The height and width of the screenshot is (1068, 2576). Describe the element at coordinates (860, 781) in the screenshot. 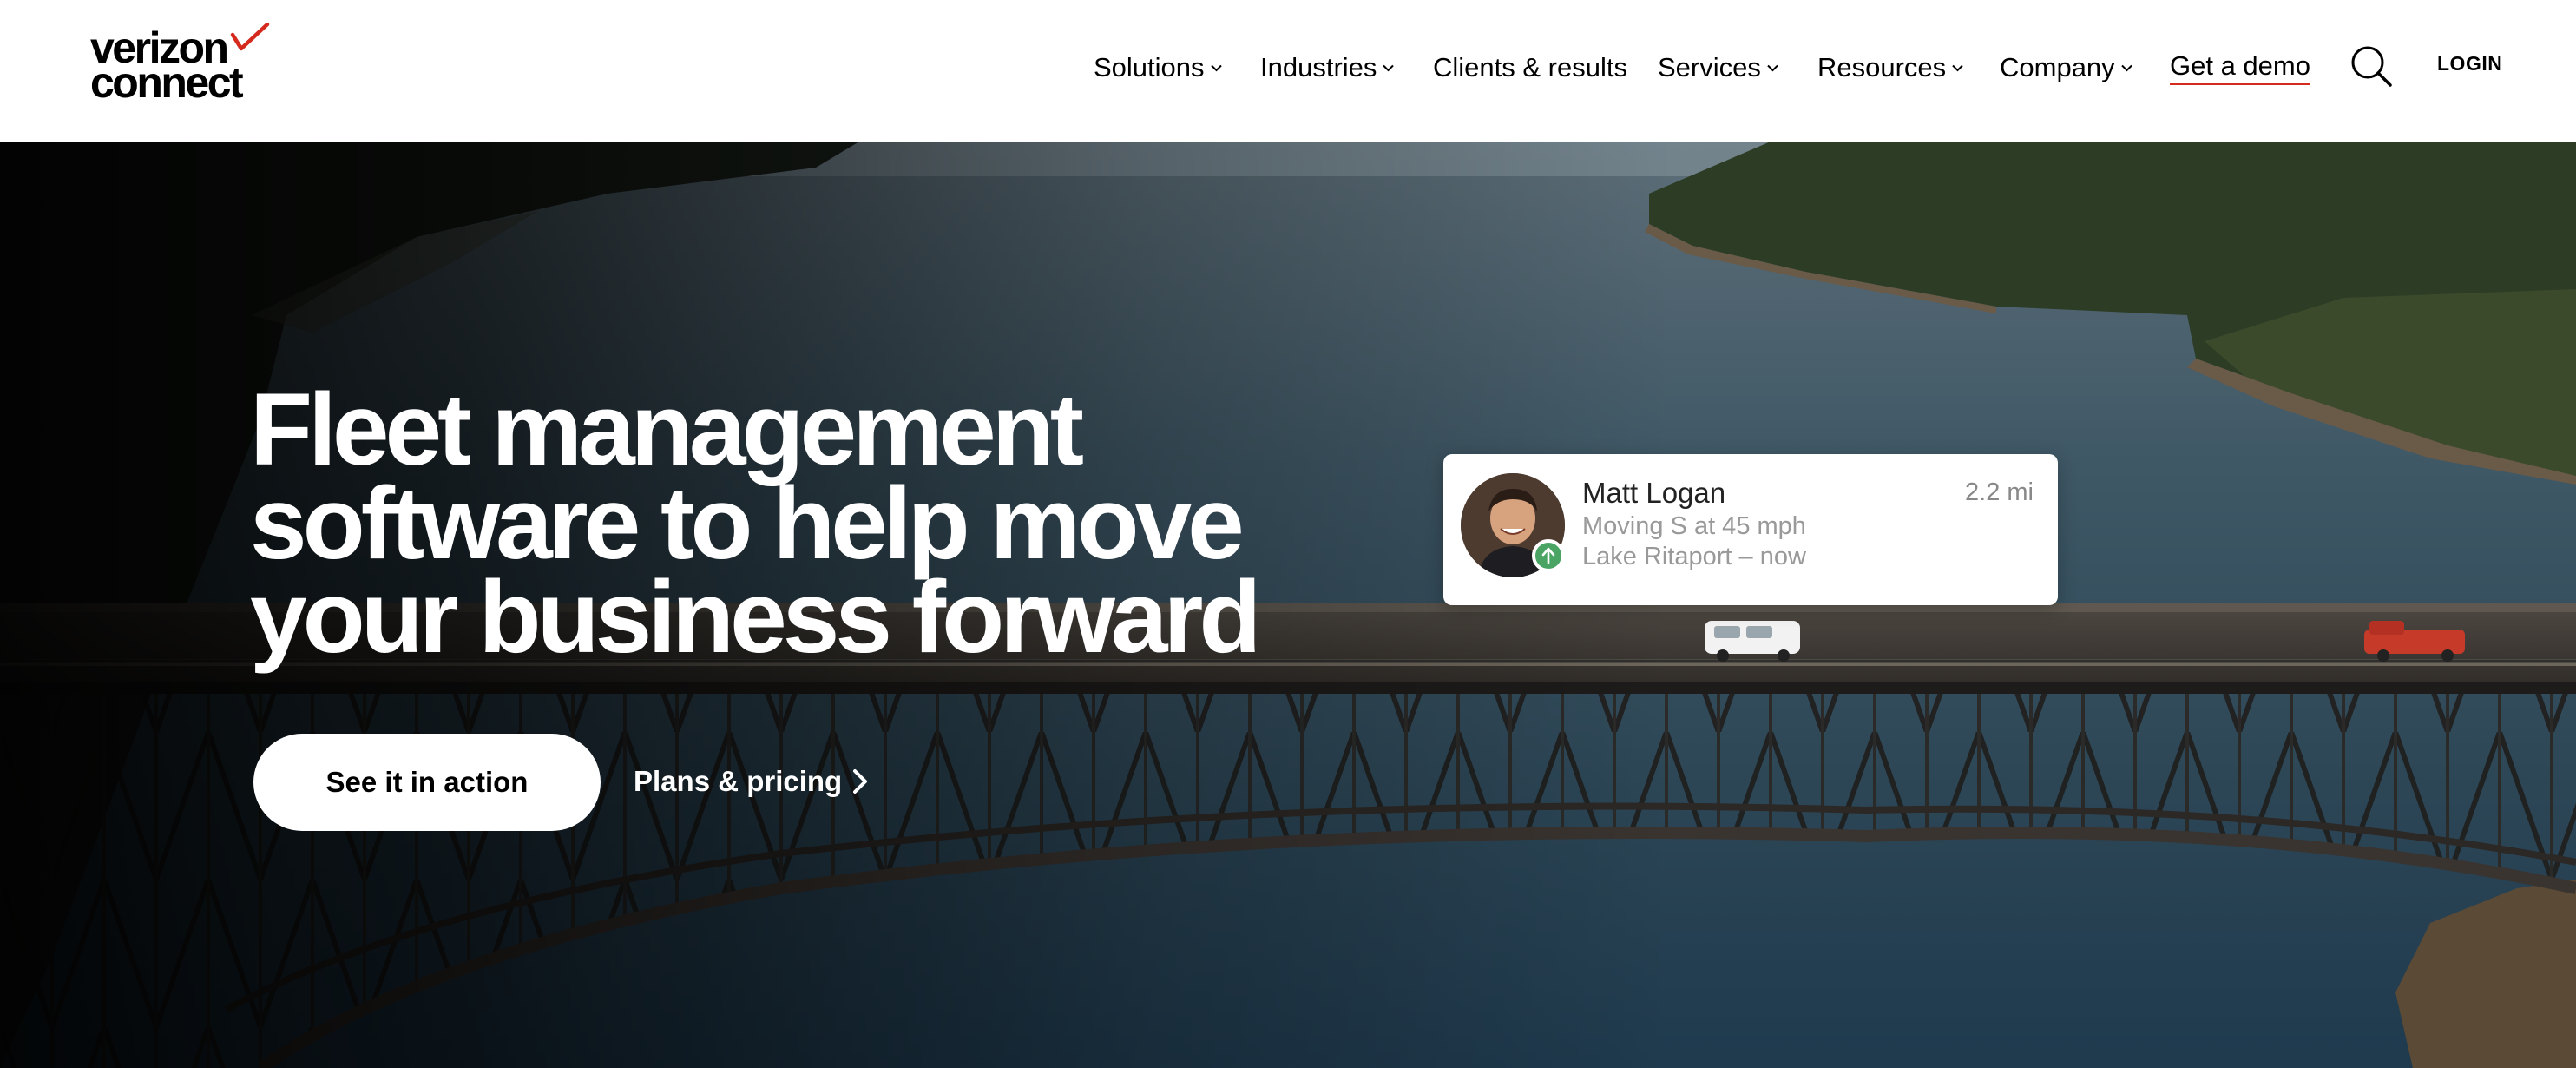

I see `chevron-right-icon` at that location.